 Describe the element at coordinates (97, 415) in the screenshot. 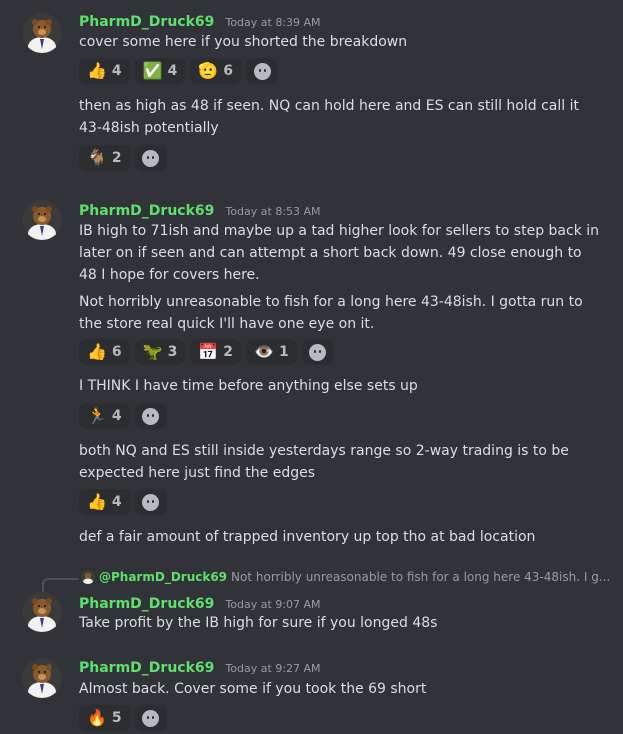

I see `runner-icon: 🏃` at that location.